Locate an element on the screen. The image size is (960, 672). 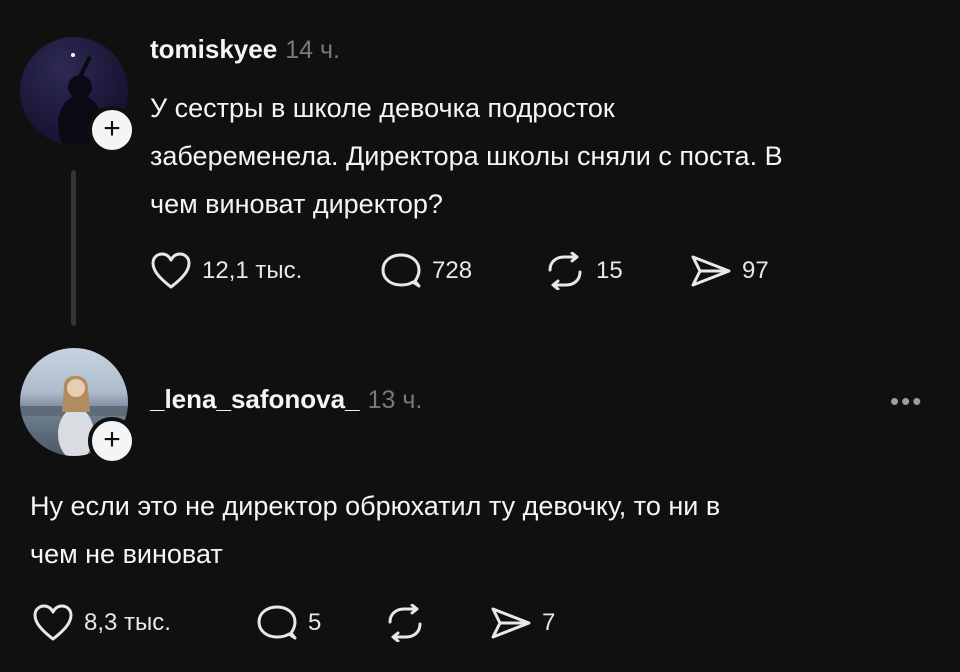
share-button: 7 is located at coordinates (522, 623).